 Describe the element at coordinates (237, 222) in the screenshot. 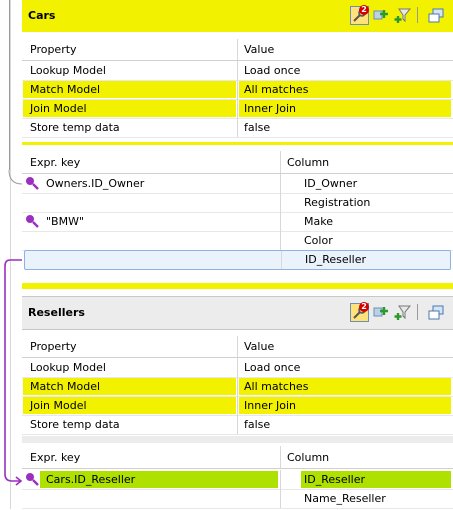

I see `cars-key-row: "BMW" Make` at that location.